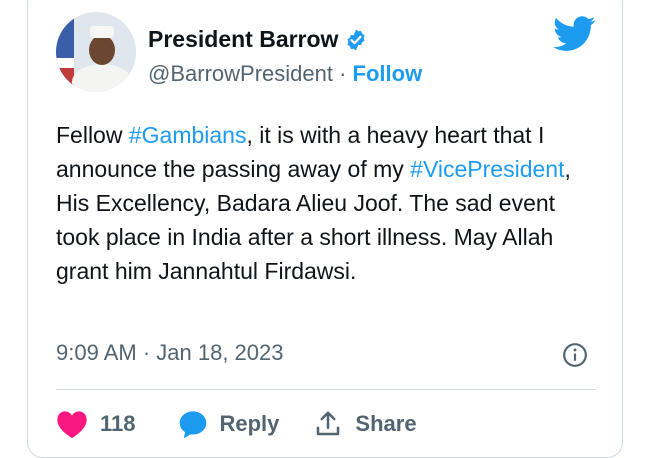 Image resolution: width=651 pixels, height=458 pixels. What do you see at coordinates (574, 34) in the screenshot?
I see `twitter-bird-icon` at bounding box center [574, 34].